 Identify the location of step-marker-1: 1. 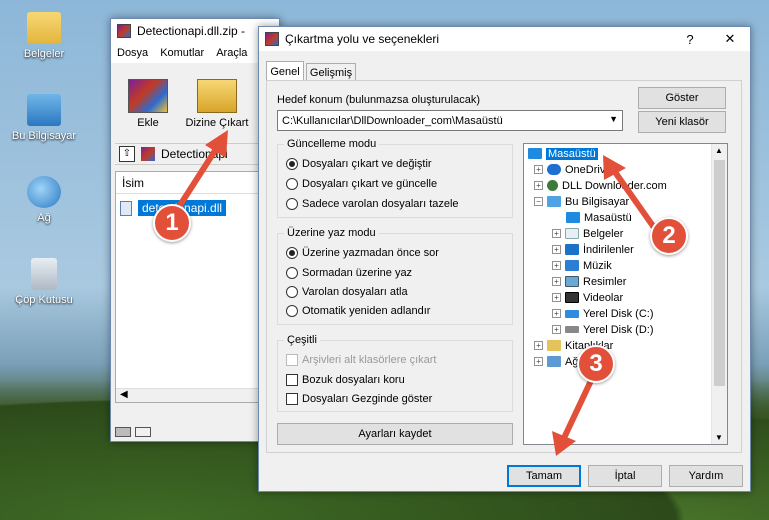
(172, 223).